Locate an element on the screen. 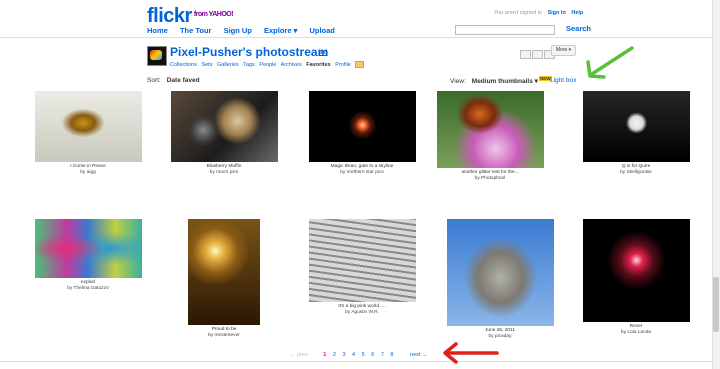 The image size is (720, 369). pagination: ← prev 1 2 3 4 5 6 7 8 next → is located at coordinates (358, 355).